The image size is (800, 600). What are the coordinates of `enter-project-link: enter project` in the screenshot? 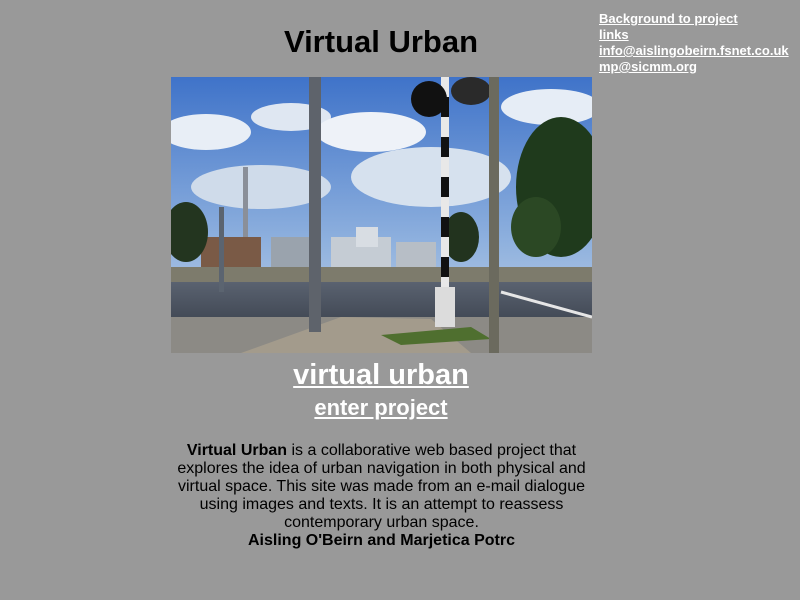 It's located at (380, 407).